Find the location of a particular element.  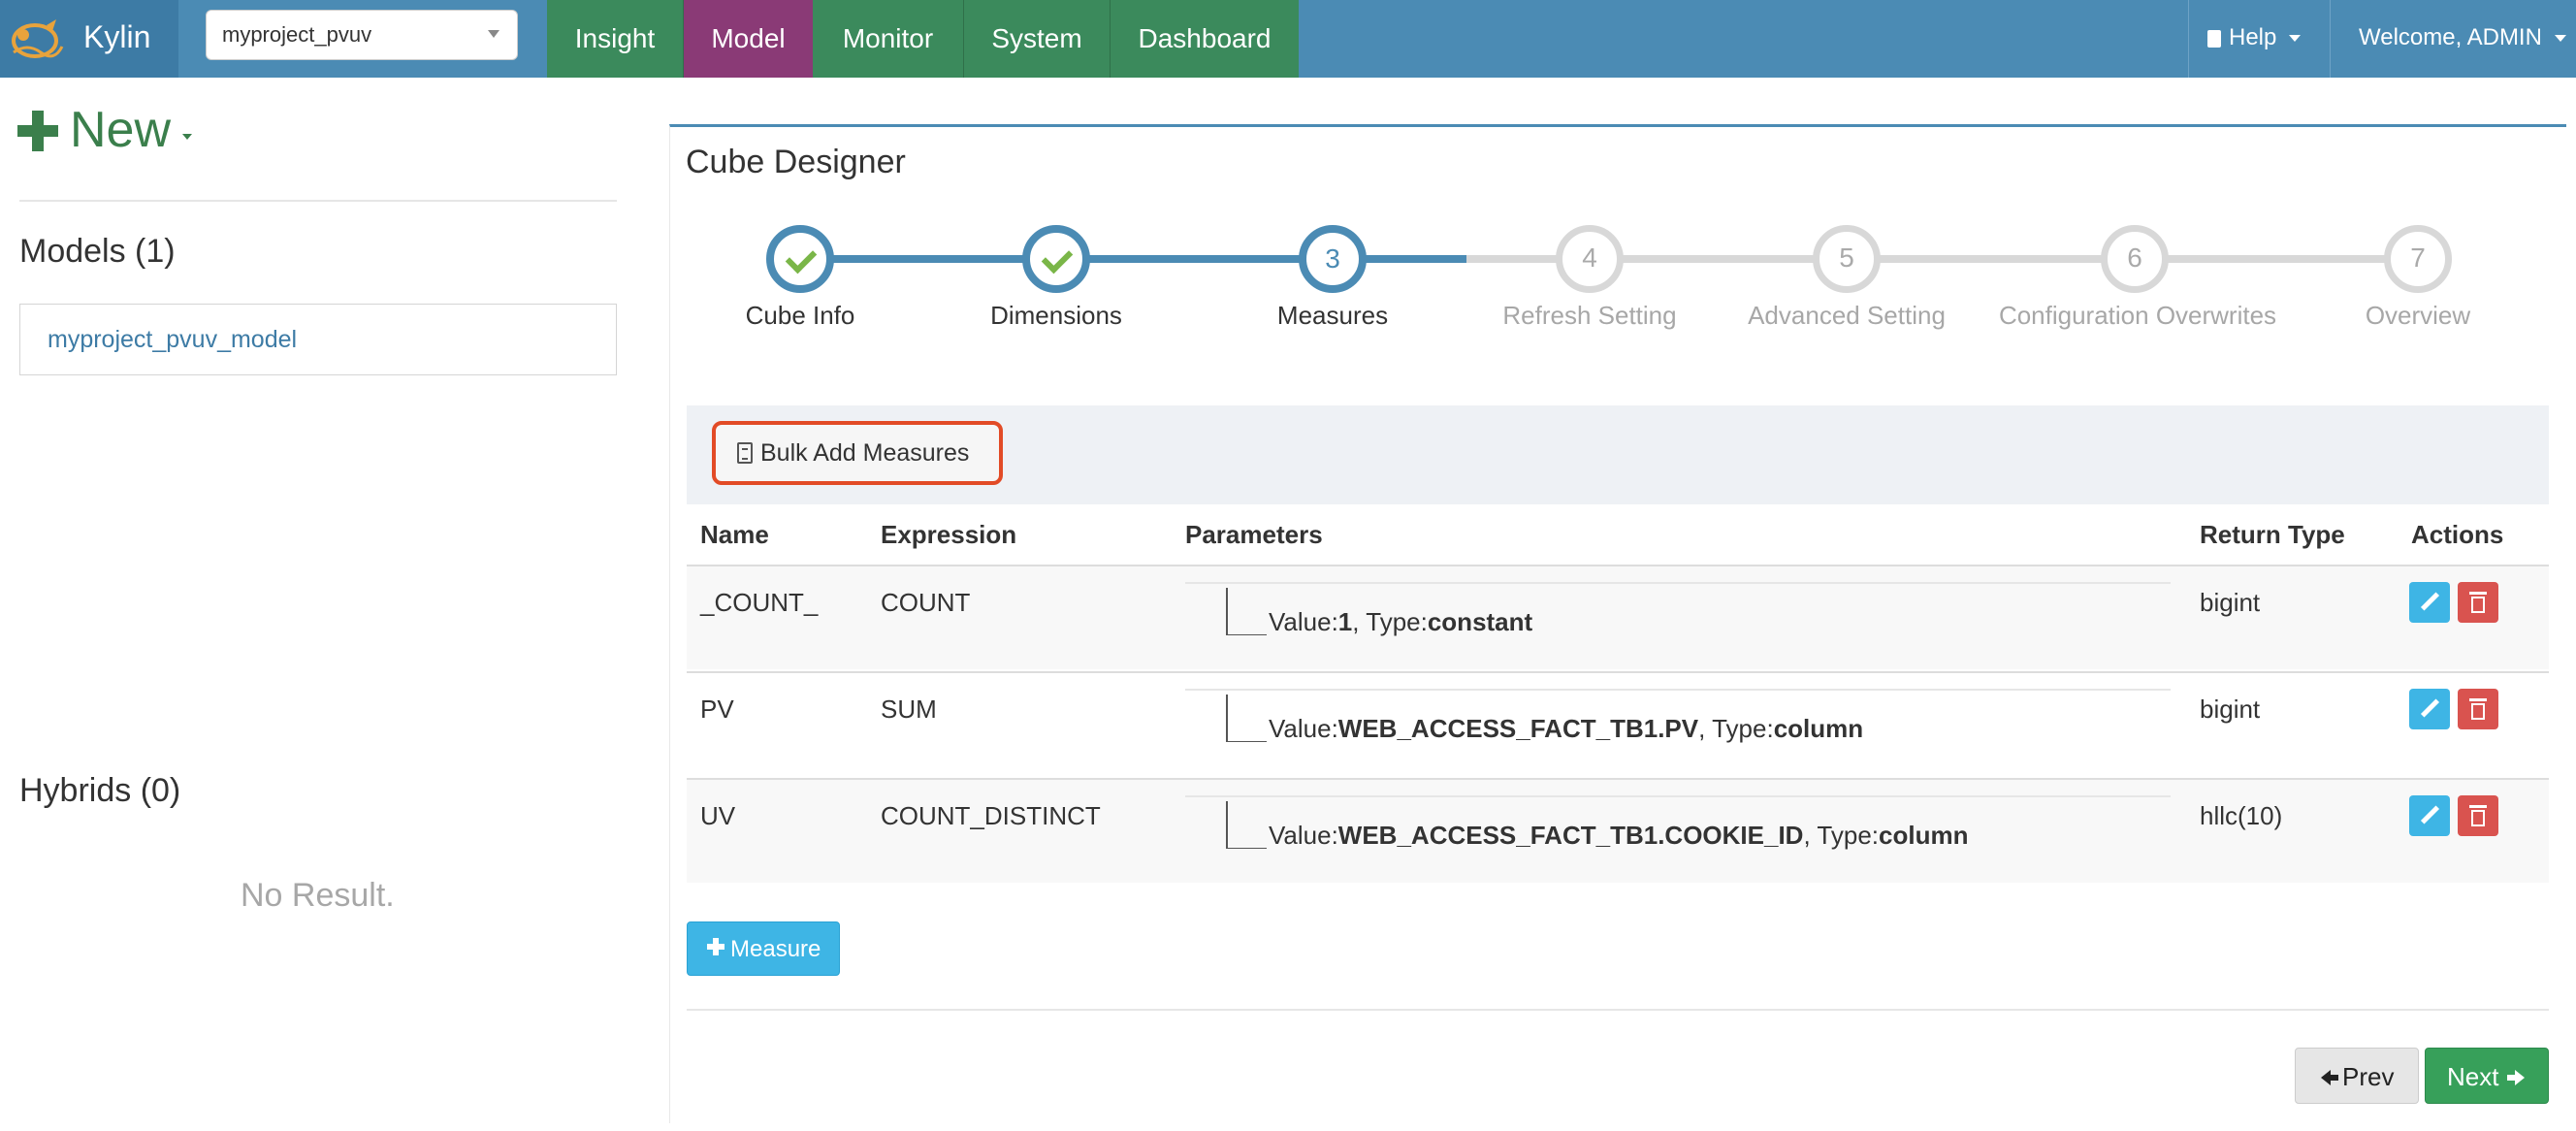

step-7-indicator: 7 is located at coordinates (2418, 259).